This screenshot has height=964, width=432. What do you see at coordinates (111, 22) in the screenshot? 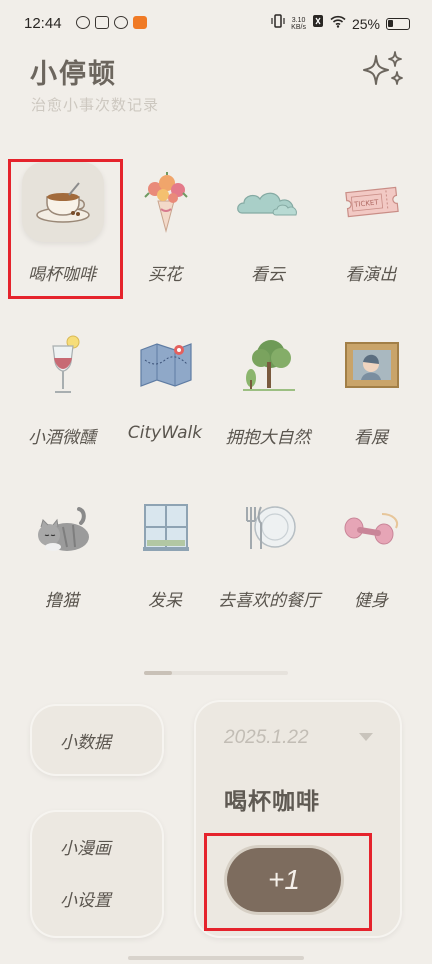
I see `notification-icons` at bounding box center [111, 22].